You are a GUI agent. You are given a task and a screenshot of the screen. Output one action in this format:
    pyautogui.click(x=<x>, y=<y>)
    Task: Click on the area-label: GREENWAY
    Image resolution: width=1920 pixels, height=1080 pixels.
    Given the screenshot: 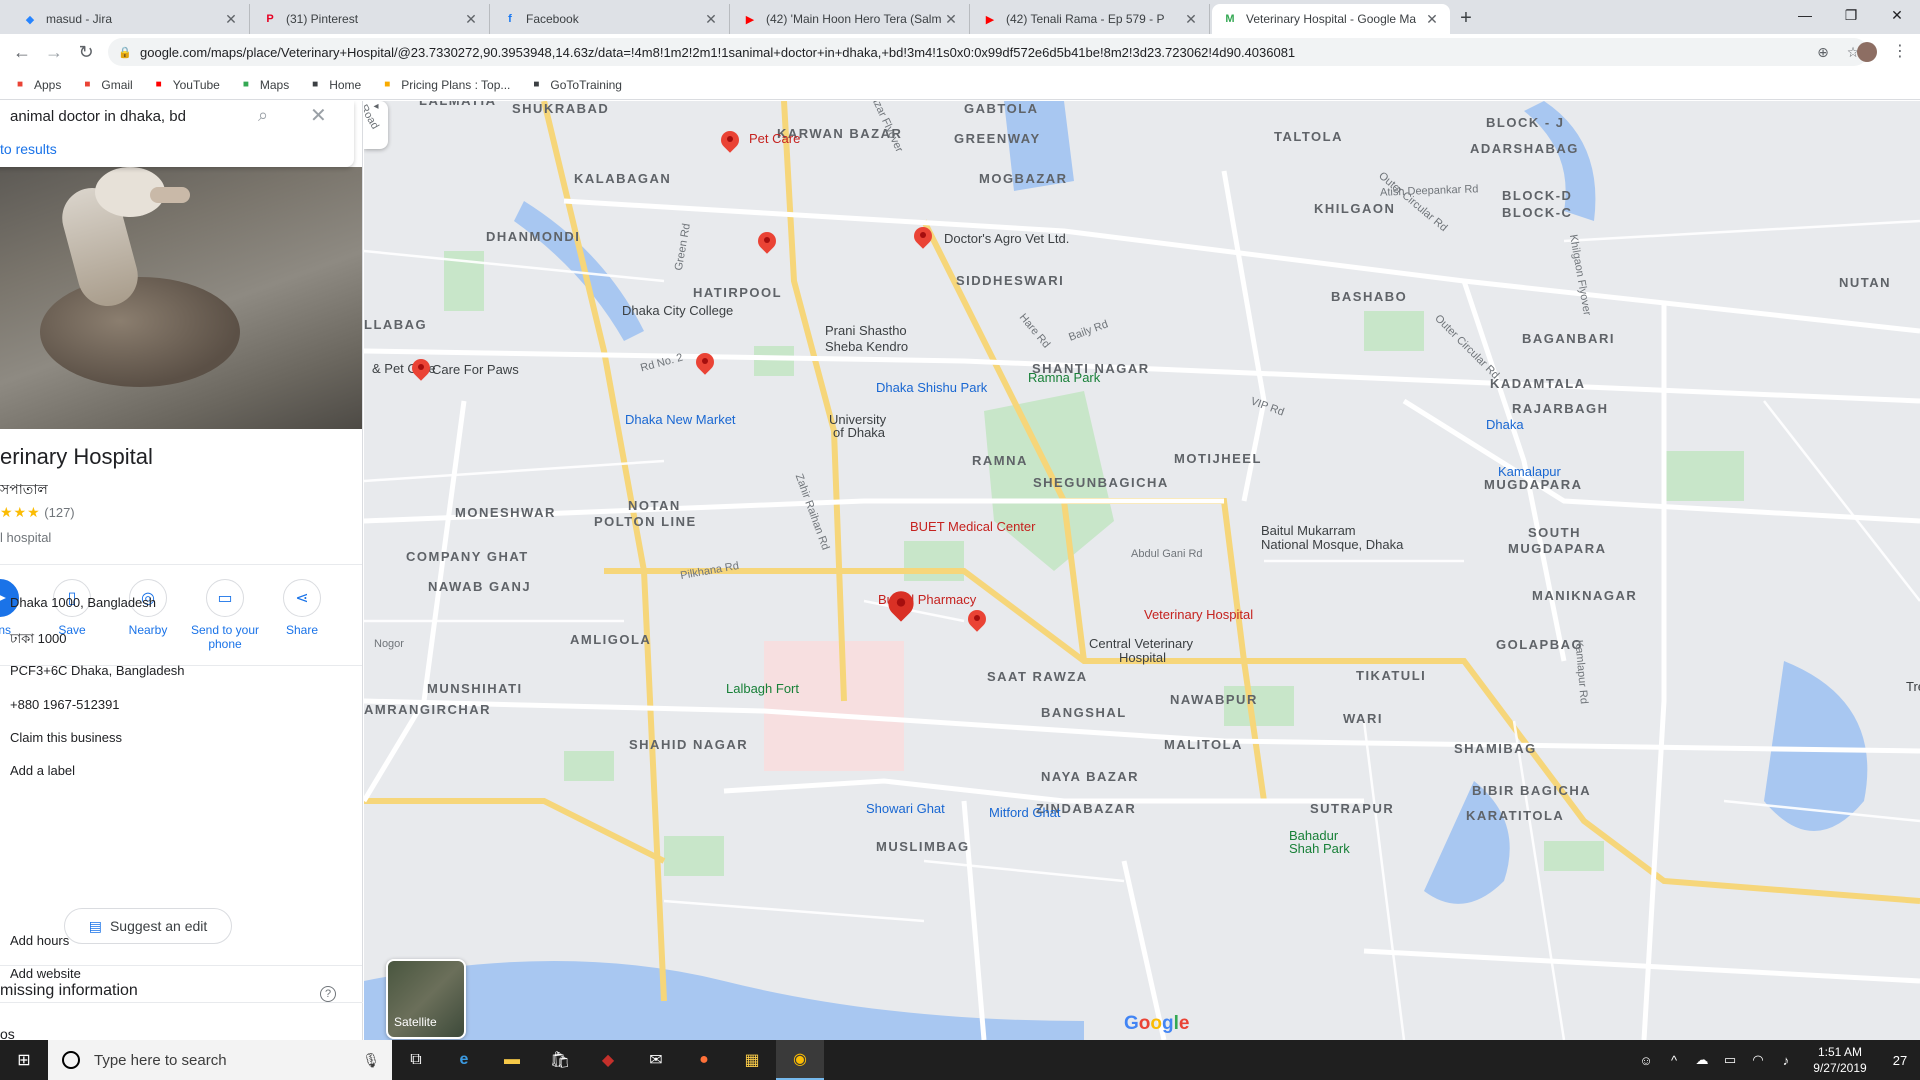 What is the action you would take?
    pyautogui.click(x=997, y=138)
    